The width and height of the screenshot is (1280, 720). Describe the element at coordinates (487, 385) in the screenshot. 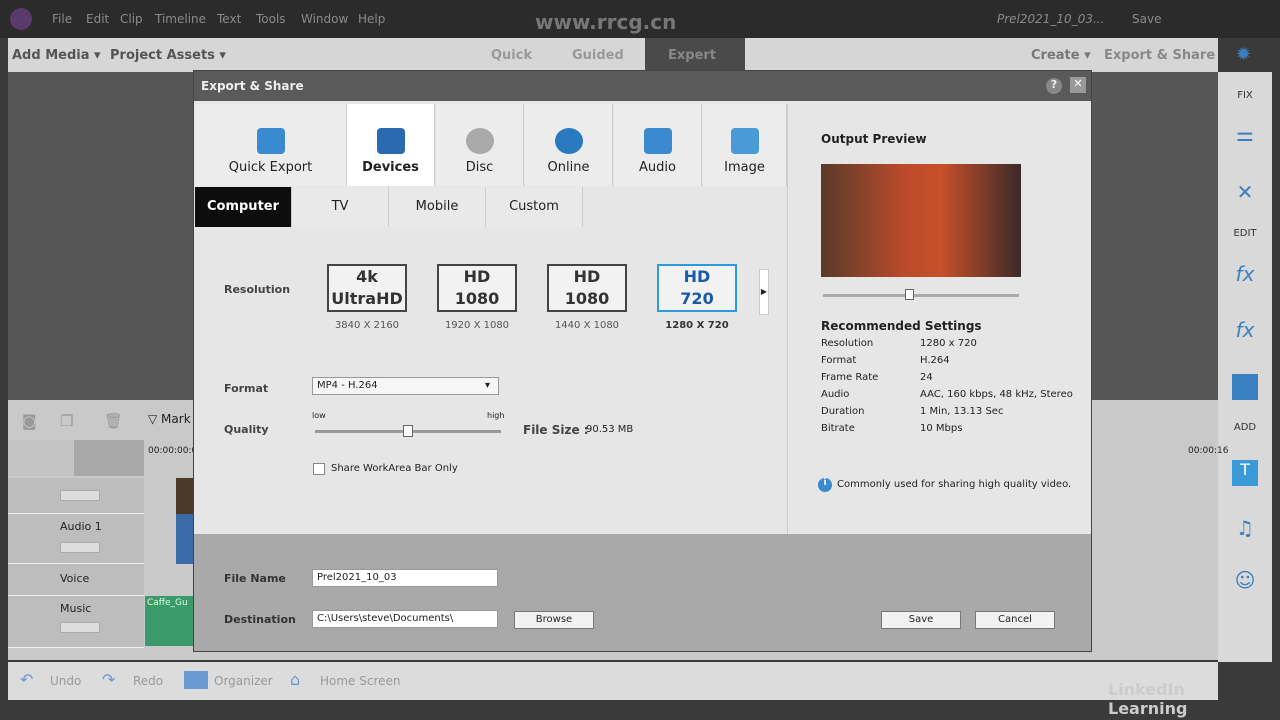

I see `chevron-down-icon: ▾` at that location.